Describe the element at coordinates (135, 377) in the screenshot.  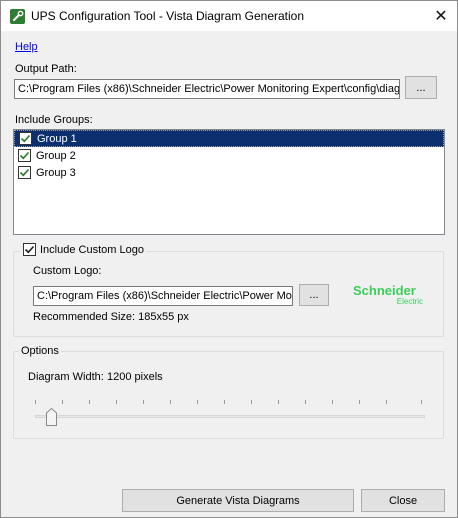
I see `diagram-width-value: 1200 pixels` at that location.